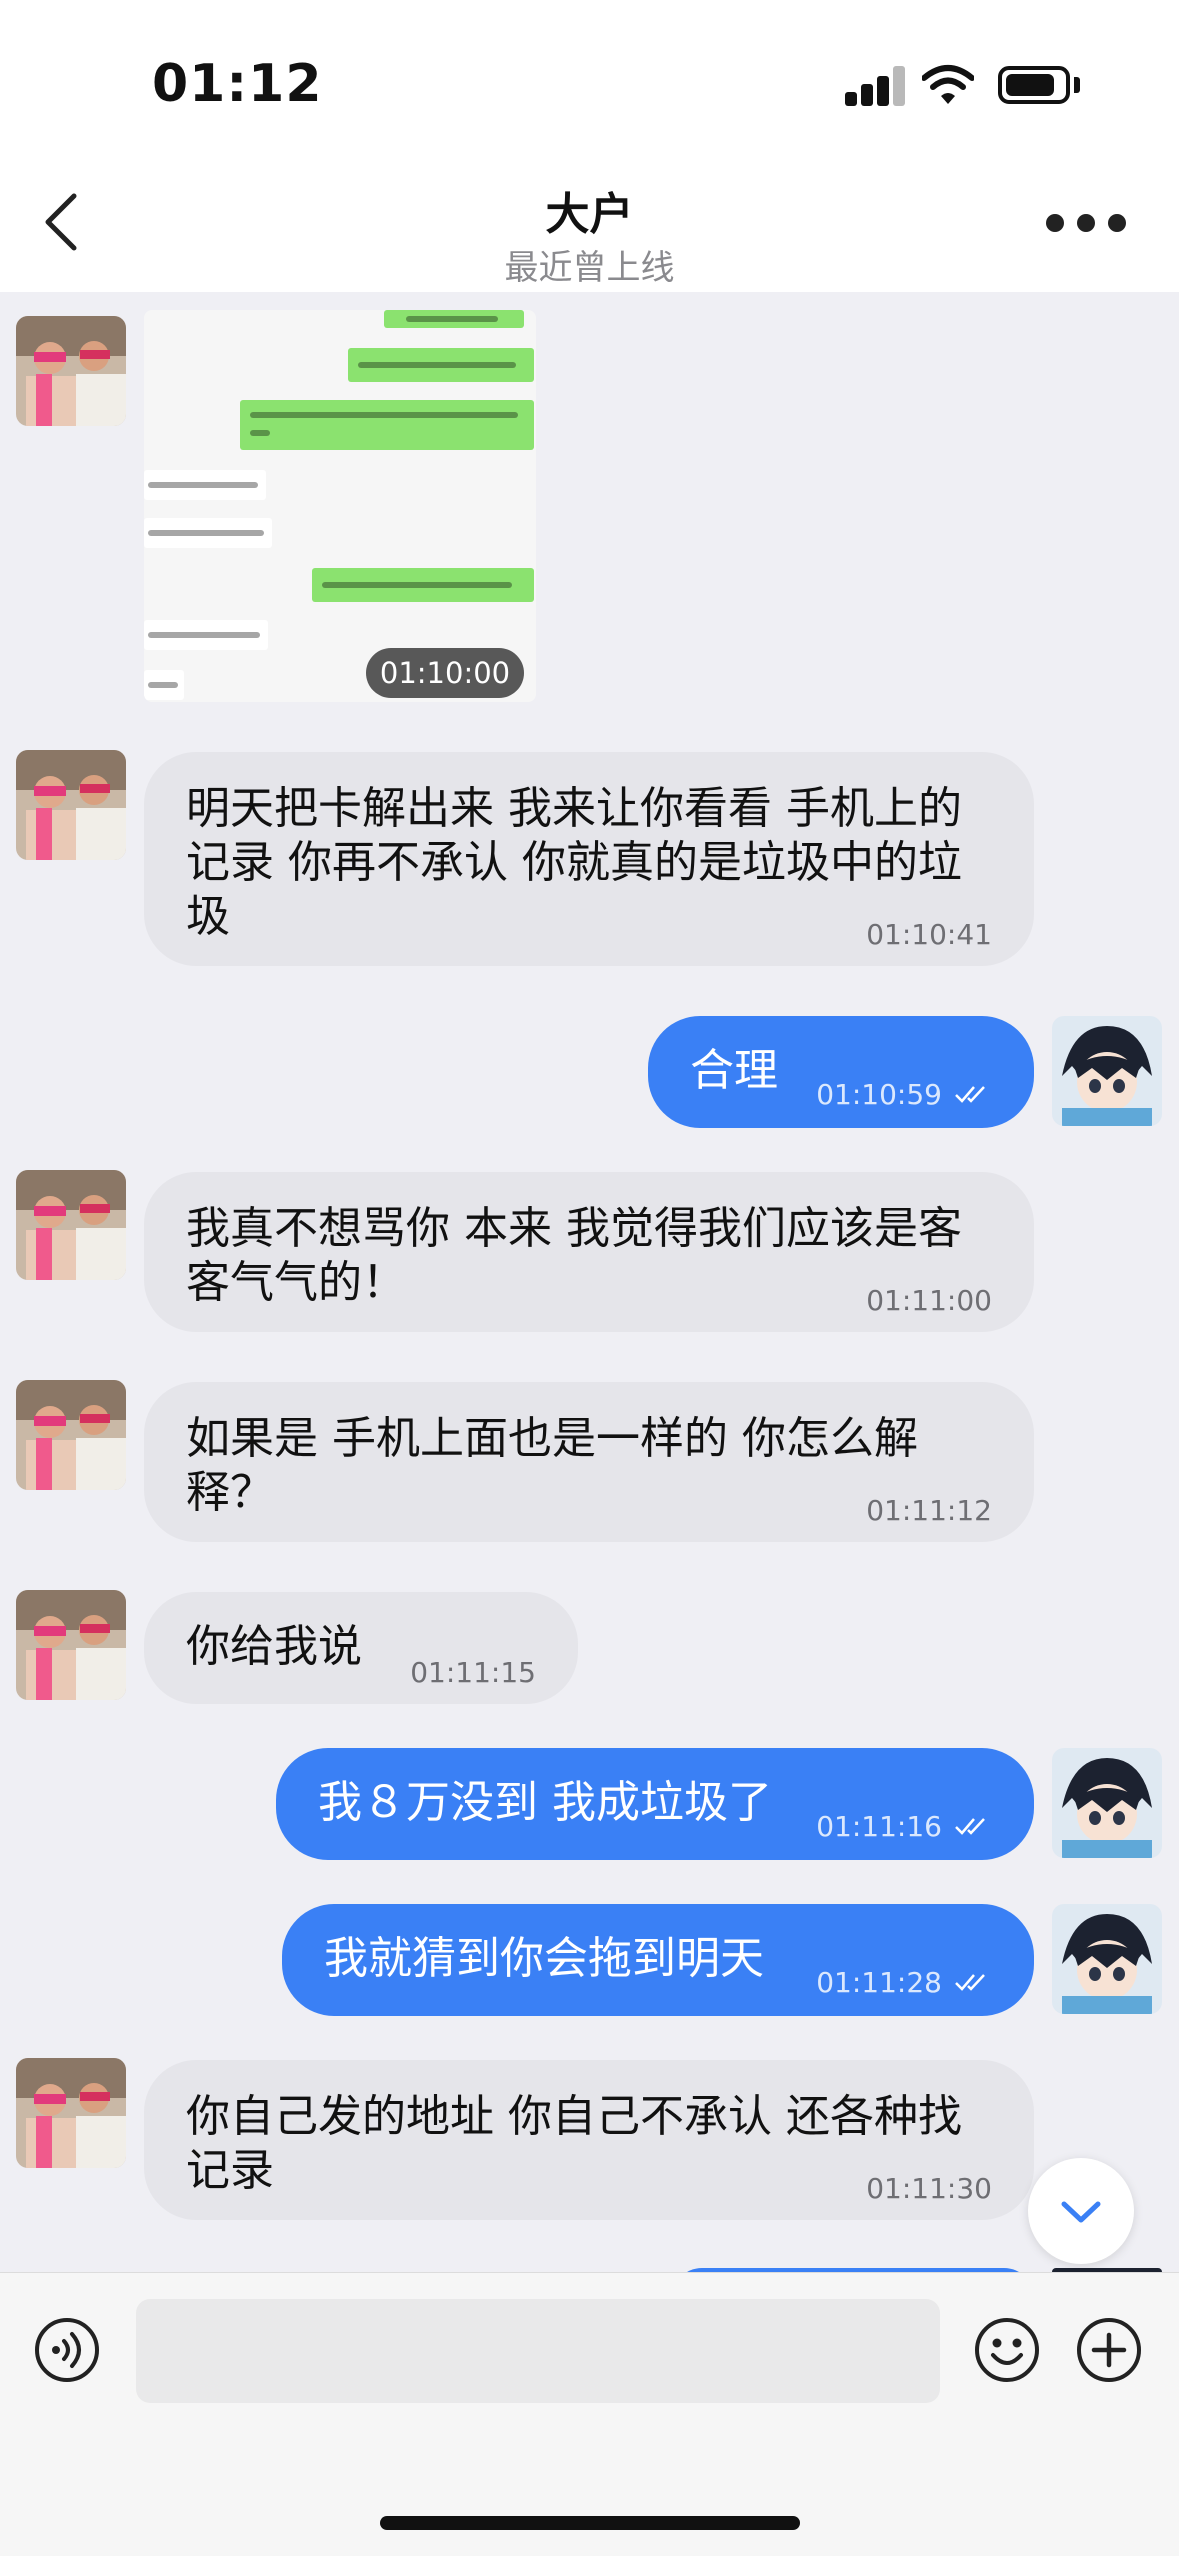  I want to click on emoji-icon, so click(1007, 2350).